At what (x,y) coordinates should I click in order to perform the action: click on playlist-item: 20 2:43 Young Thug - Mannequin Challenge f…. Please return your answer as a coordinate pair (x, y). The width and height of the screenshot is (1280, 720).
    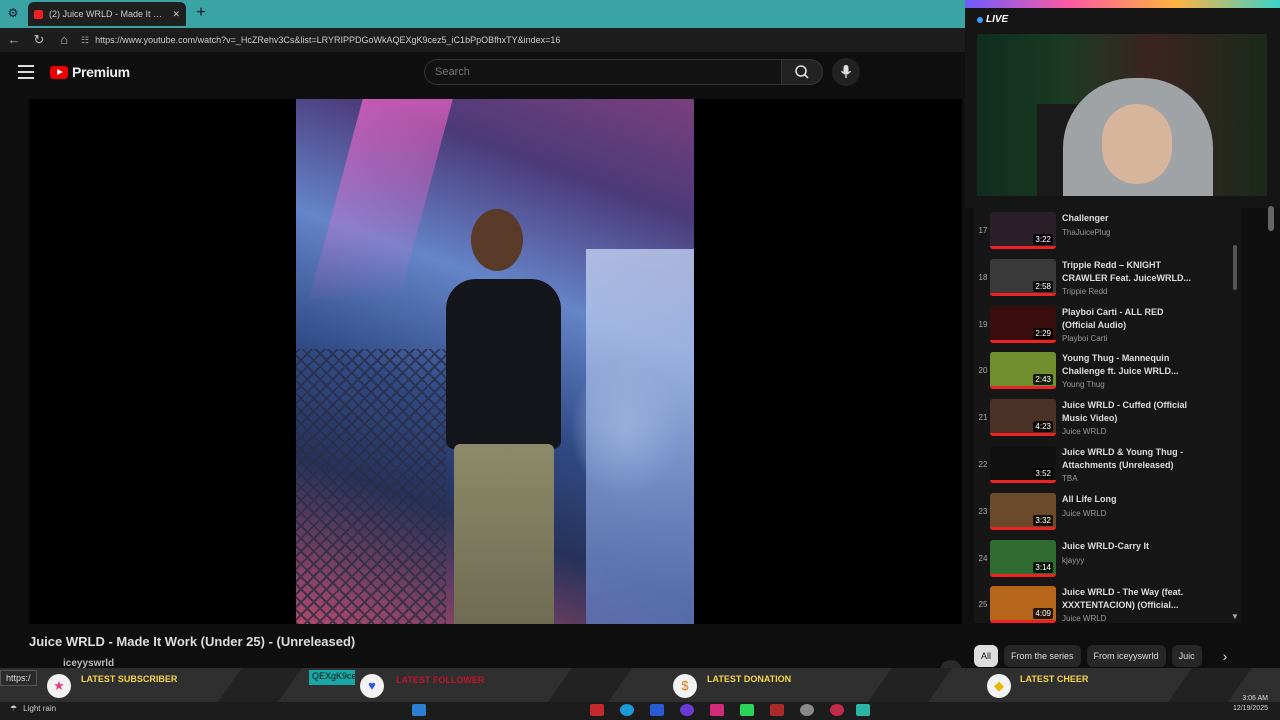
    Looking at the image, I should click on (1104, 372).